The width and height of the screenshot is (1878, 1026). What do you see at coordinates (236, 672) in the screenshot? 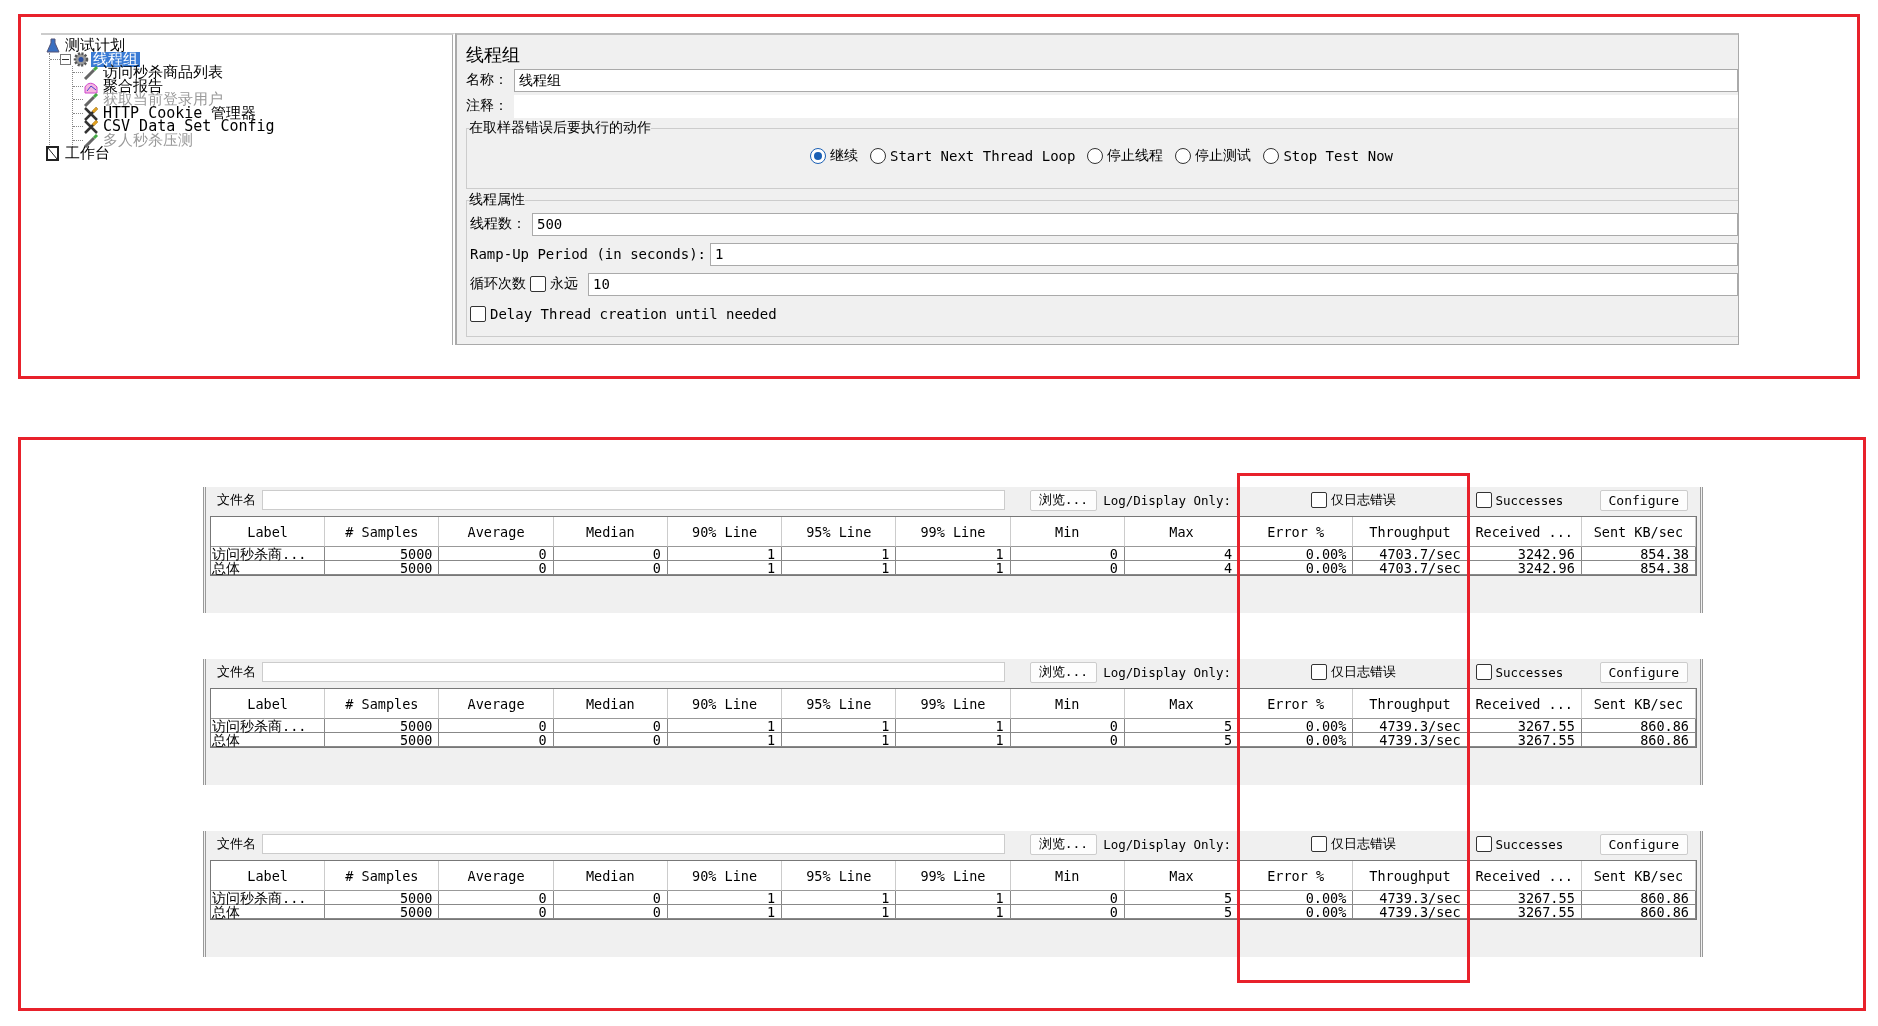
I see `field-label: 文件名` at bounding box center [236, 672].